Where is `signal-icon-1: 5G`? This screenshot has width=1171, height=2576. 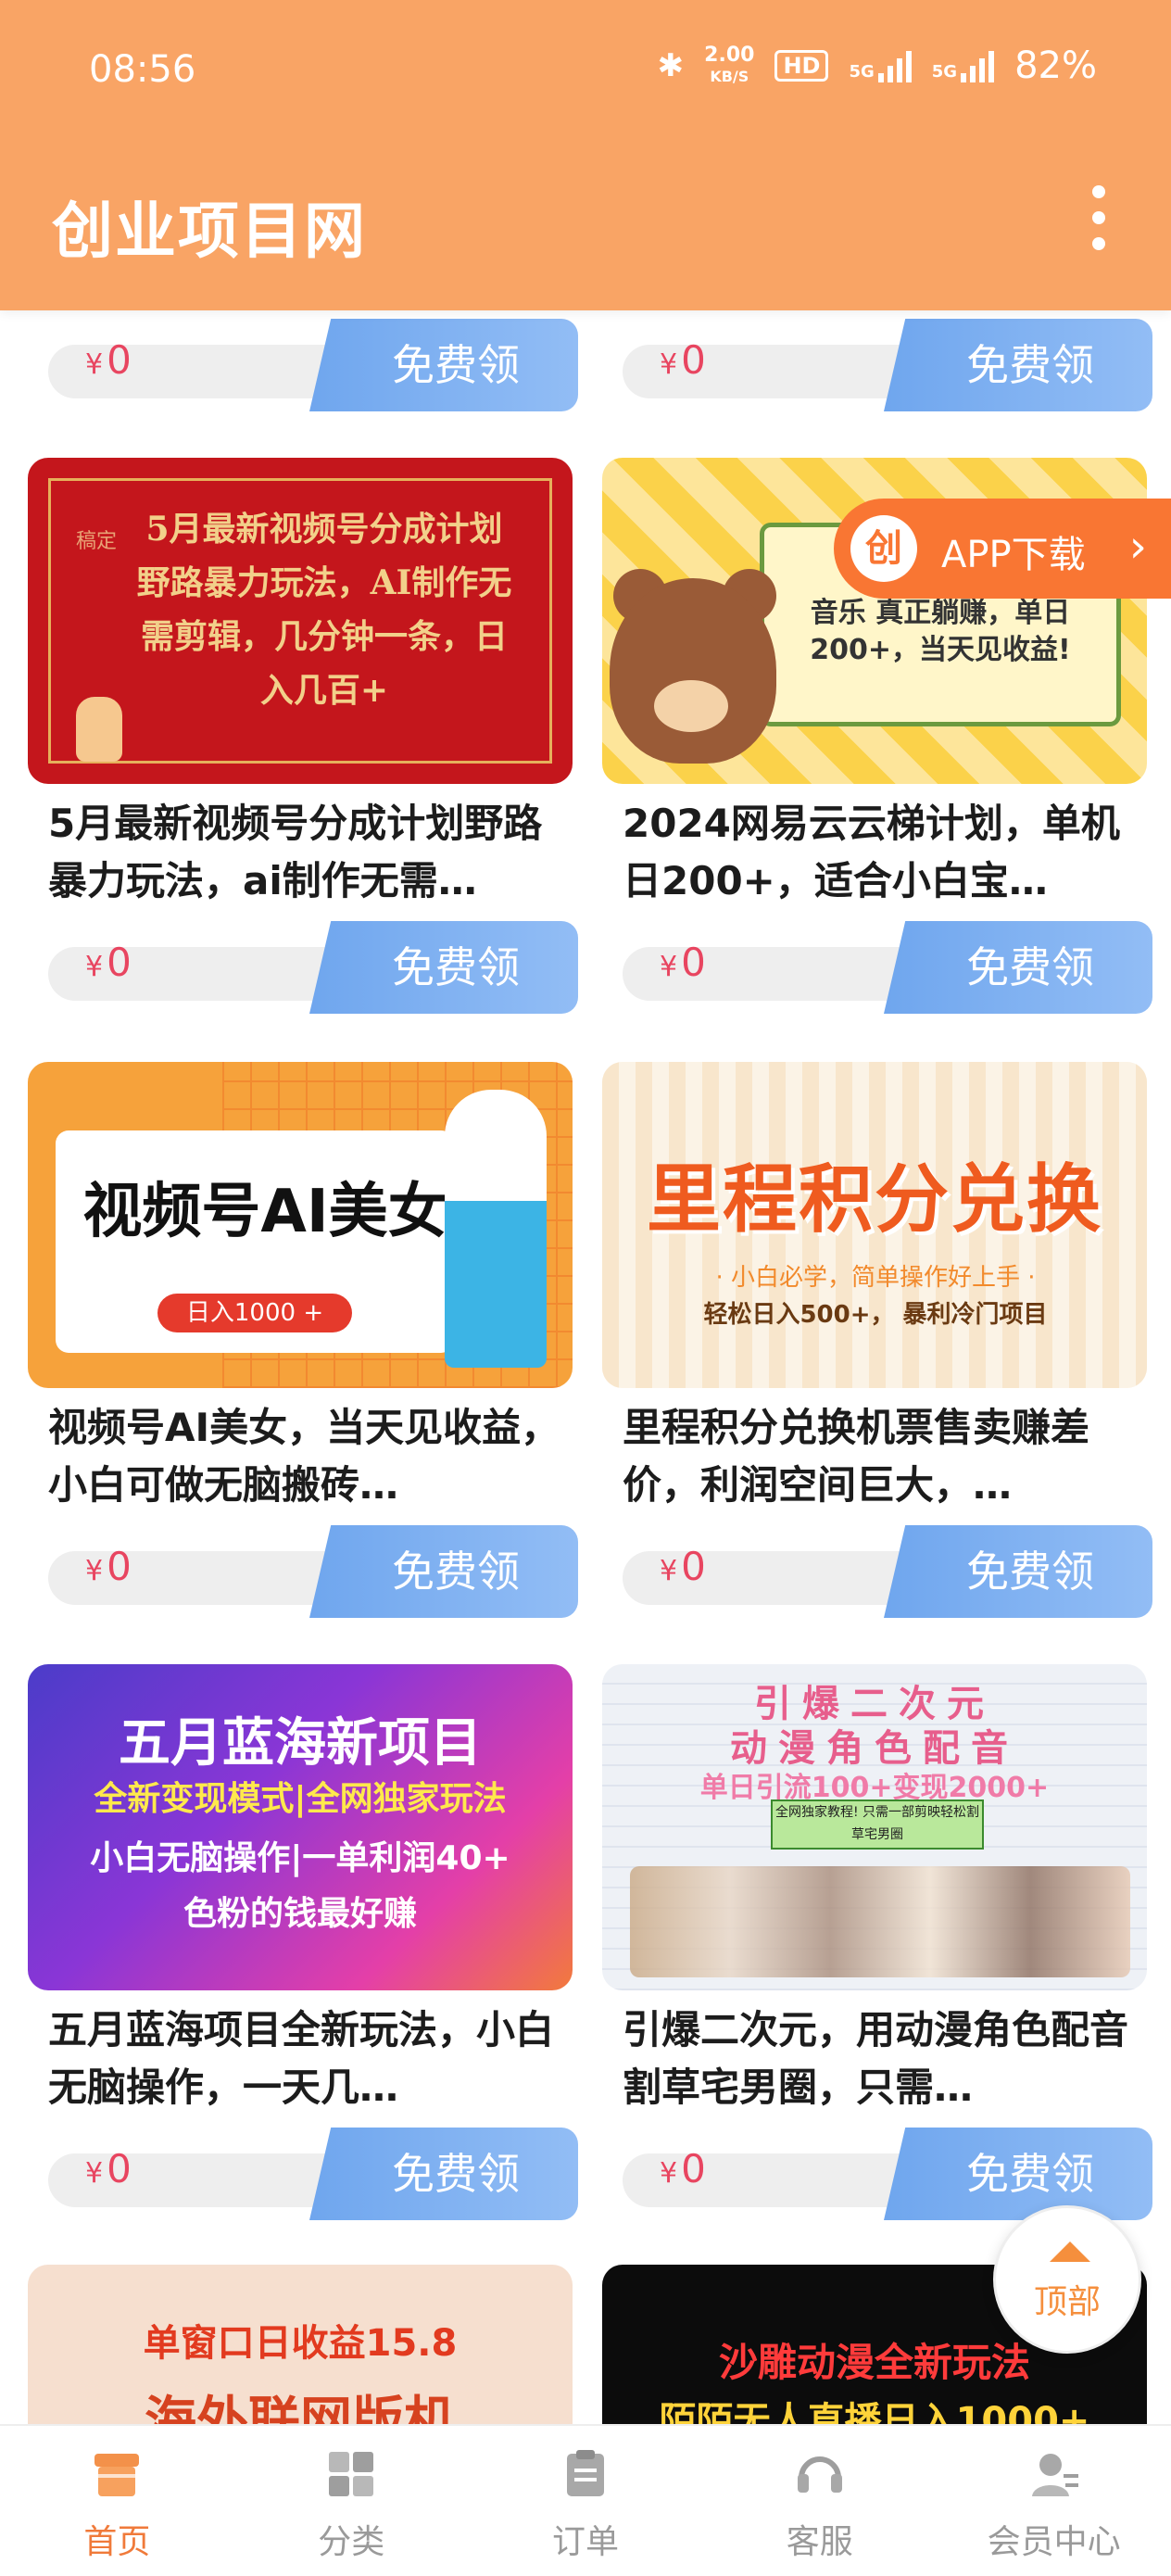
signal-icon-1: 5G is located at coordinates (881, 65).